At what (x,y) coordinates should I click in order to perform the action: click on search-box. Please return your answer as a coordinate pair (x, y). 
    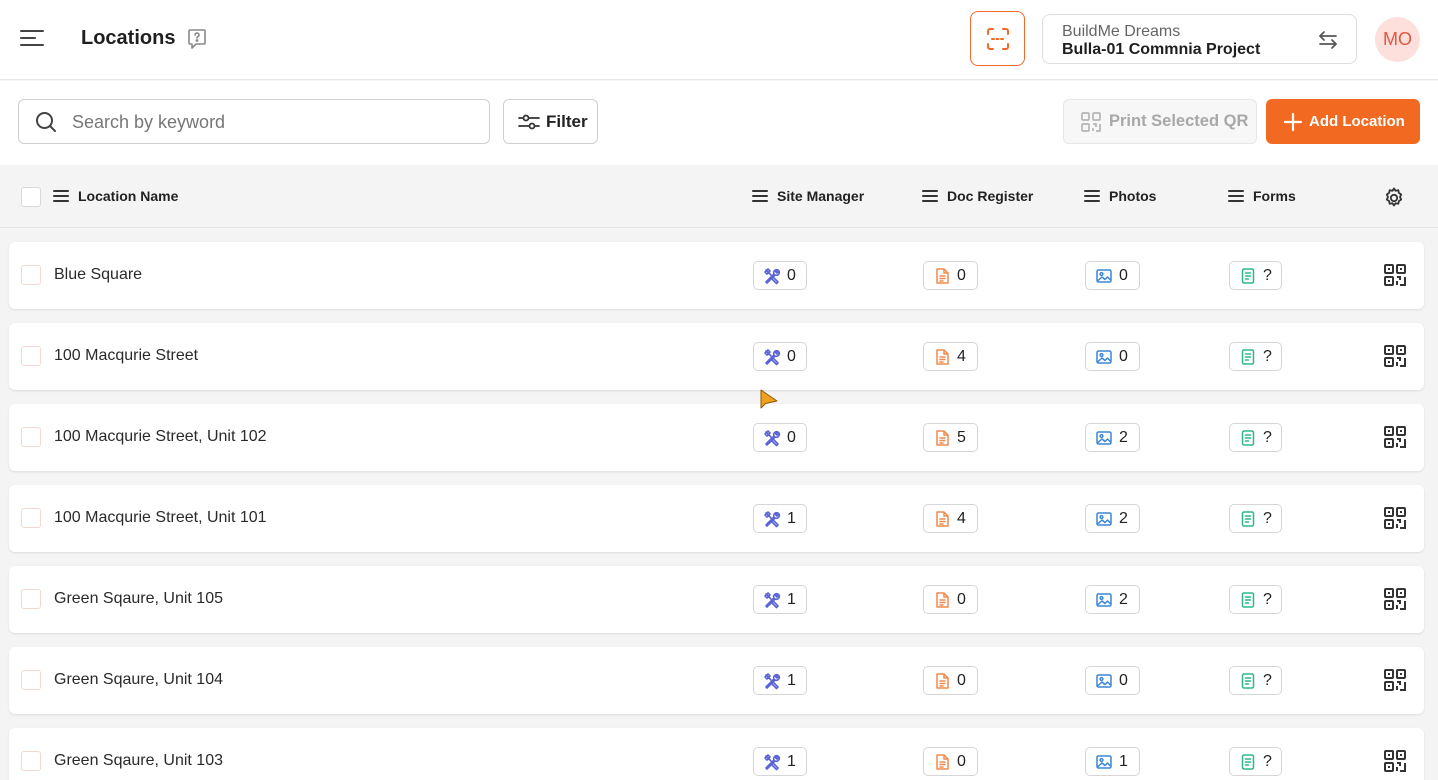
    Looking at the image, I should click on (254, 121).